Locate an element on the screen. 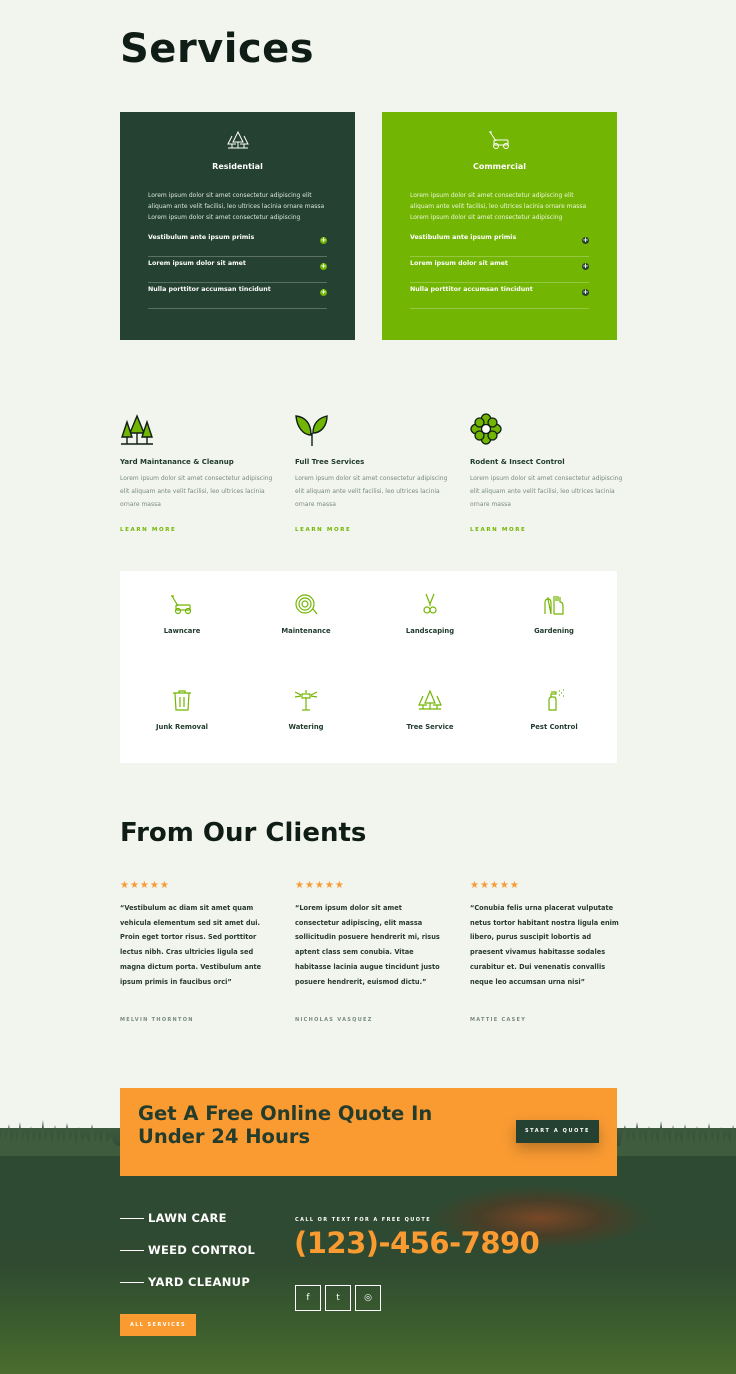 The width and height of the screenshot is (736, 1374). service-landscaping: Landscaping is located at coordinates (430, 614).